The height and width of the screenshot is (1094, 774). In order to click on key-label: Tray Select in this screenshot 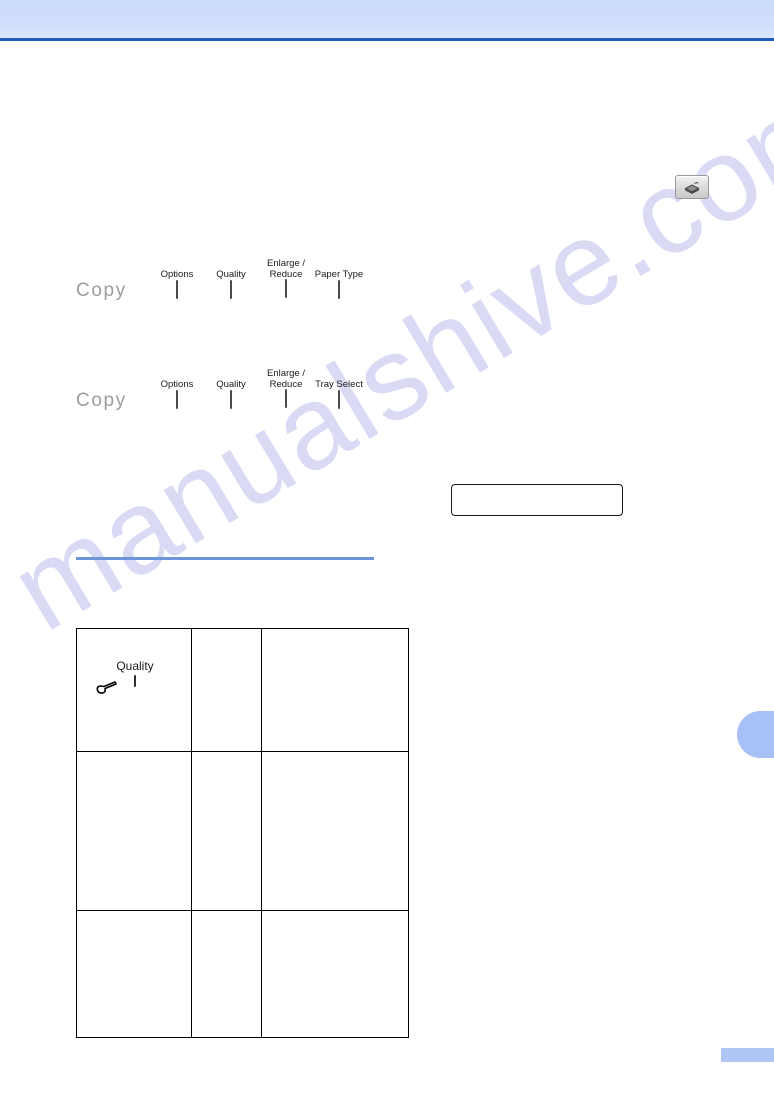, I will do `click(339, 384)`.